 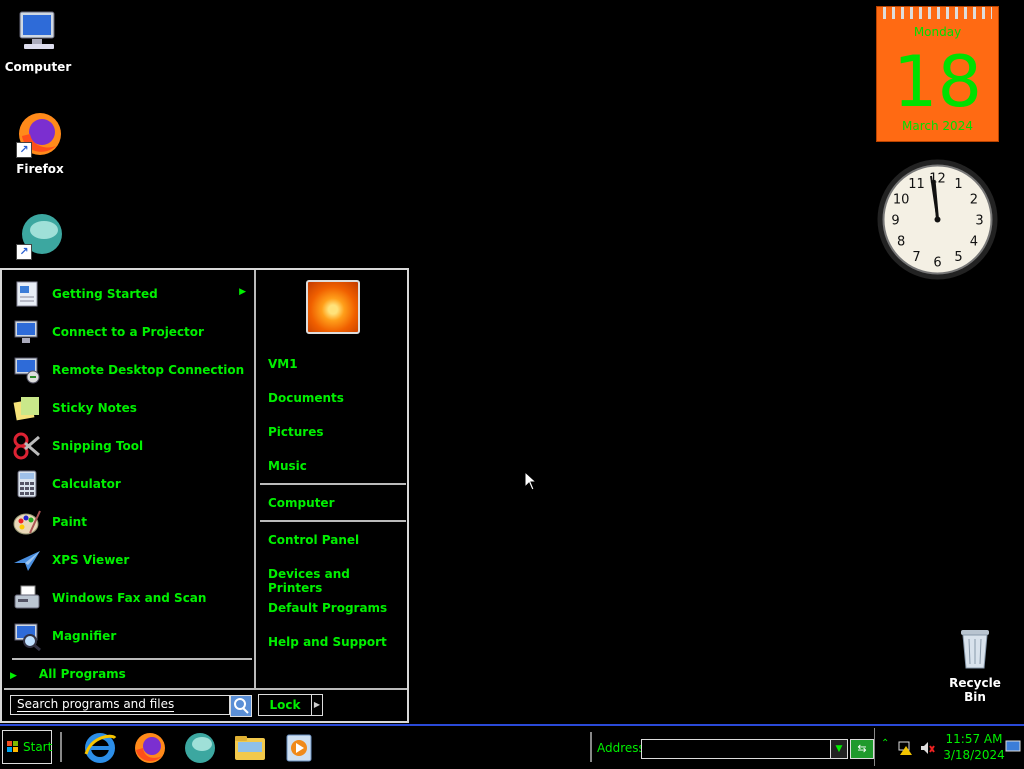 What do you see at coordinates (130, 370) in the screenshot?
I see `program-remote-desktop: Remote Desktop Connection` at bounding box center [130, 370].